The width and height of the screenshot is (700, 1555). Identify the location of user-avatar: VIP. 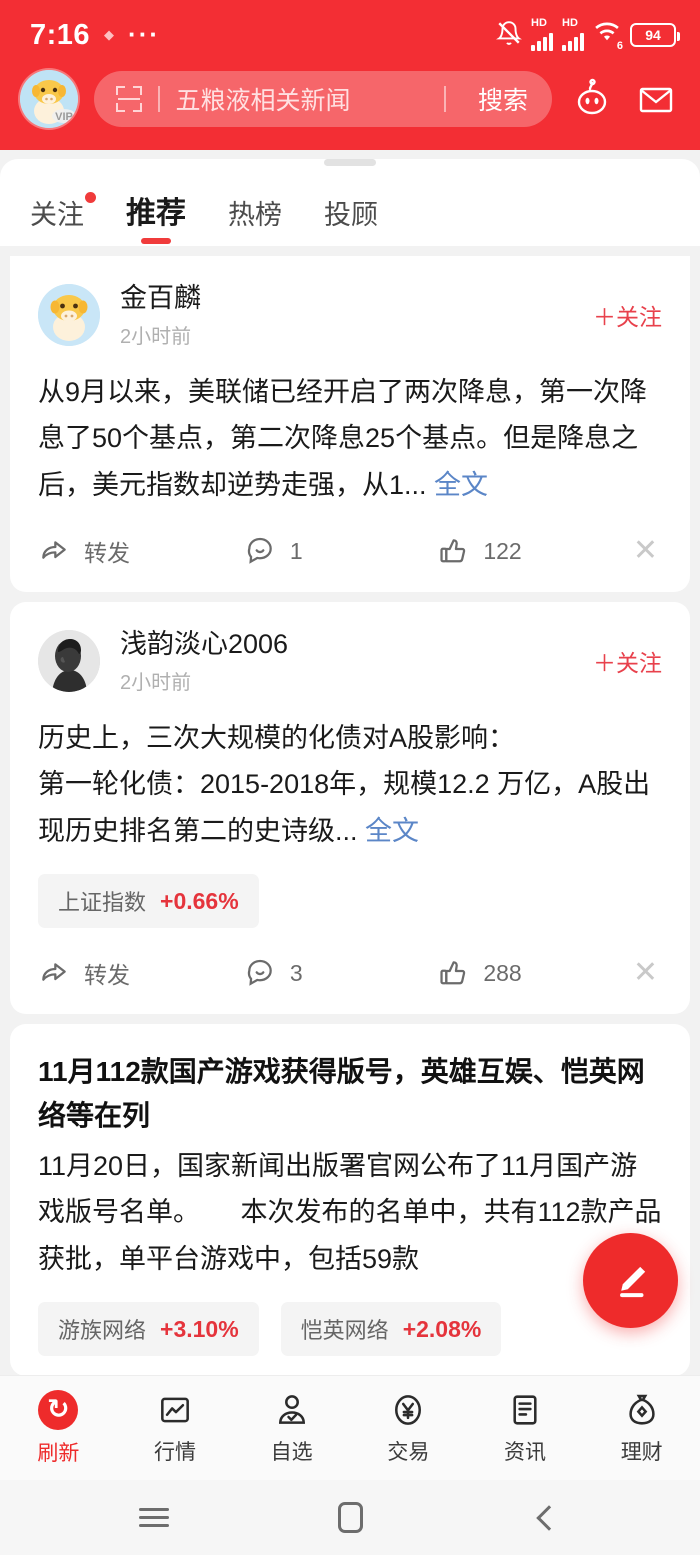
(49, 99).